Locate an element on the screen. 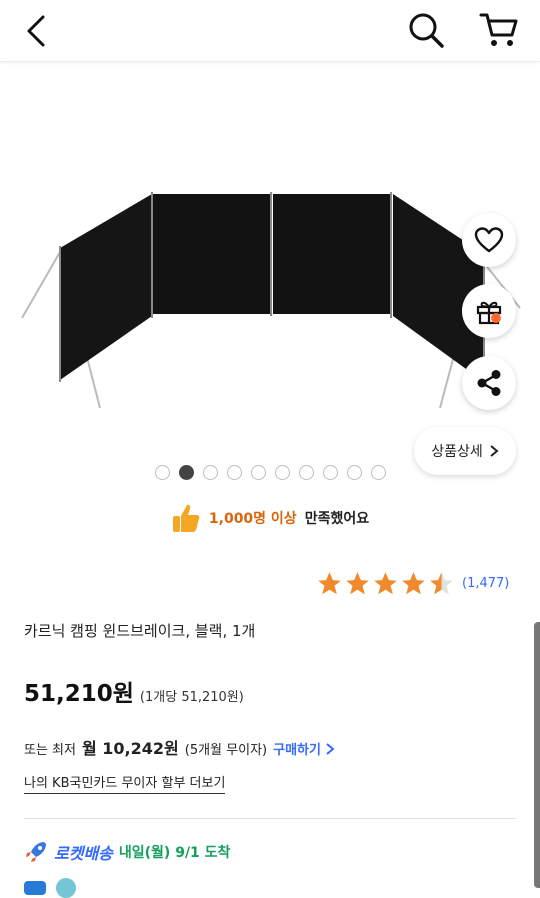 This screenshot has width=540, height=898. top-bar is located at coordinates (270, 31).